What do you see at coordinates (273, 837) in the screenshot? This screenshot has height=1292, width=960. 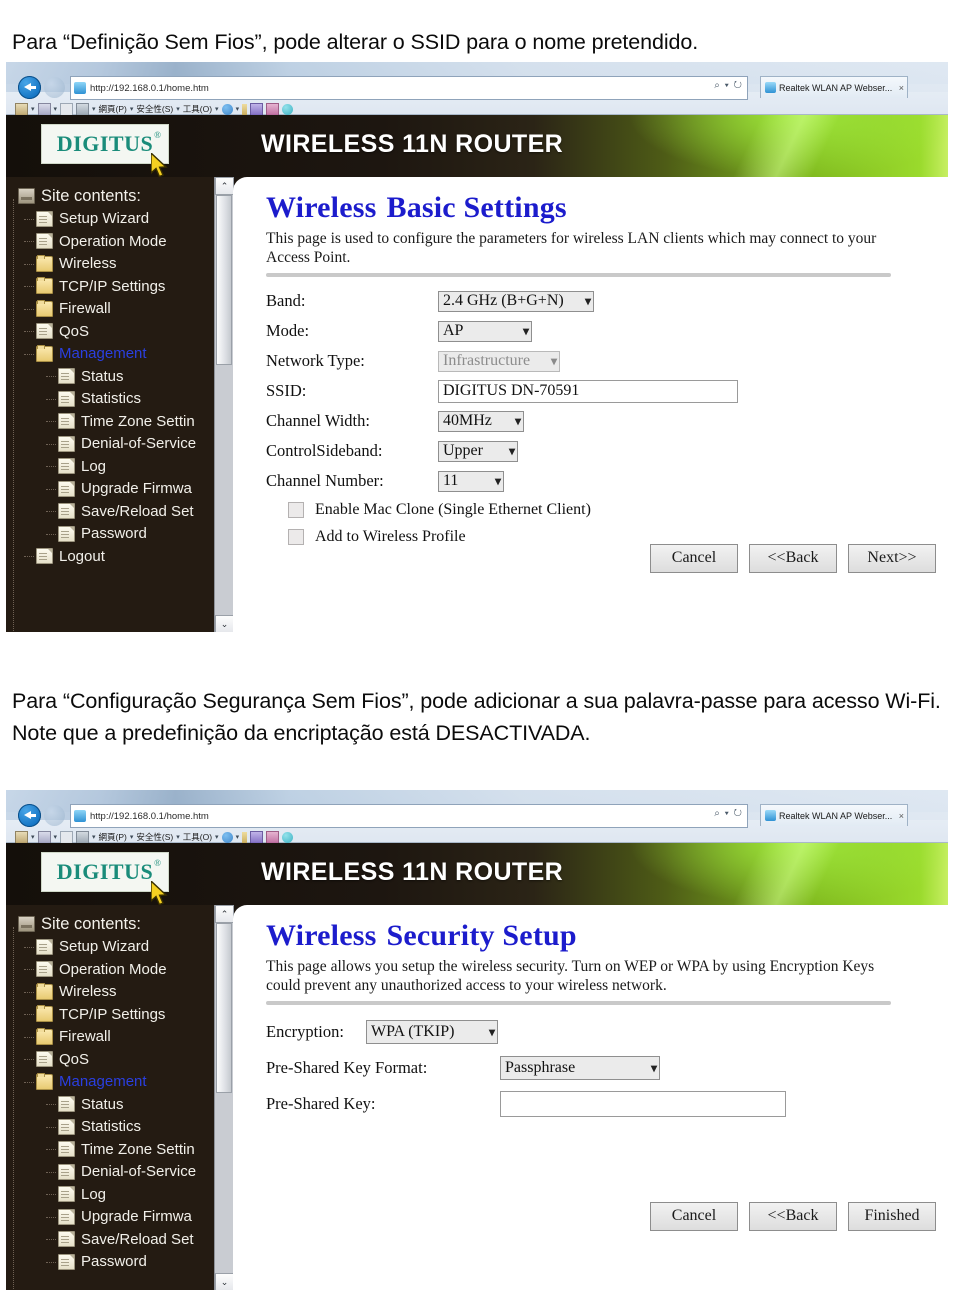 I see `msn2-icon` at bounding box center [273, 837].